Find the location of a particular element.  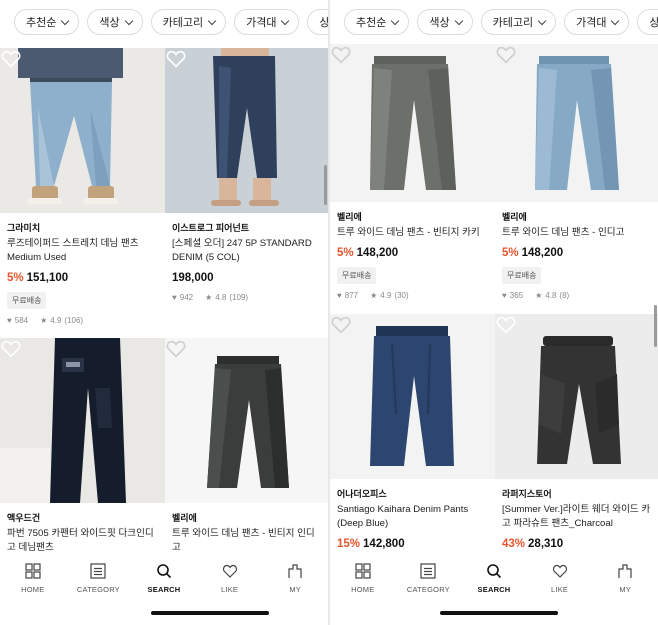

price: 148,200 is located at coordinates (542, 253).